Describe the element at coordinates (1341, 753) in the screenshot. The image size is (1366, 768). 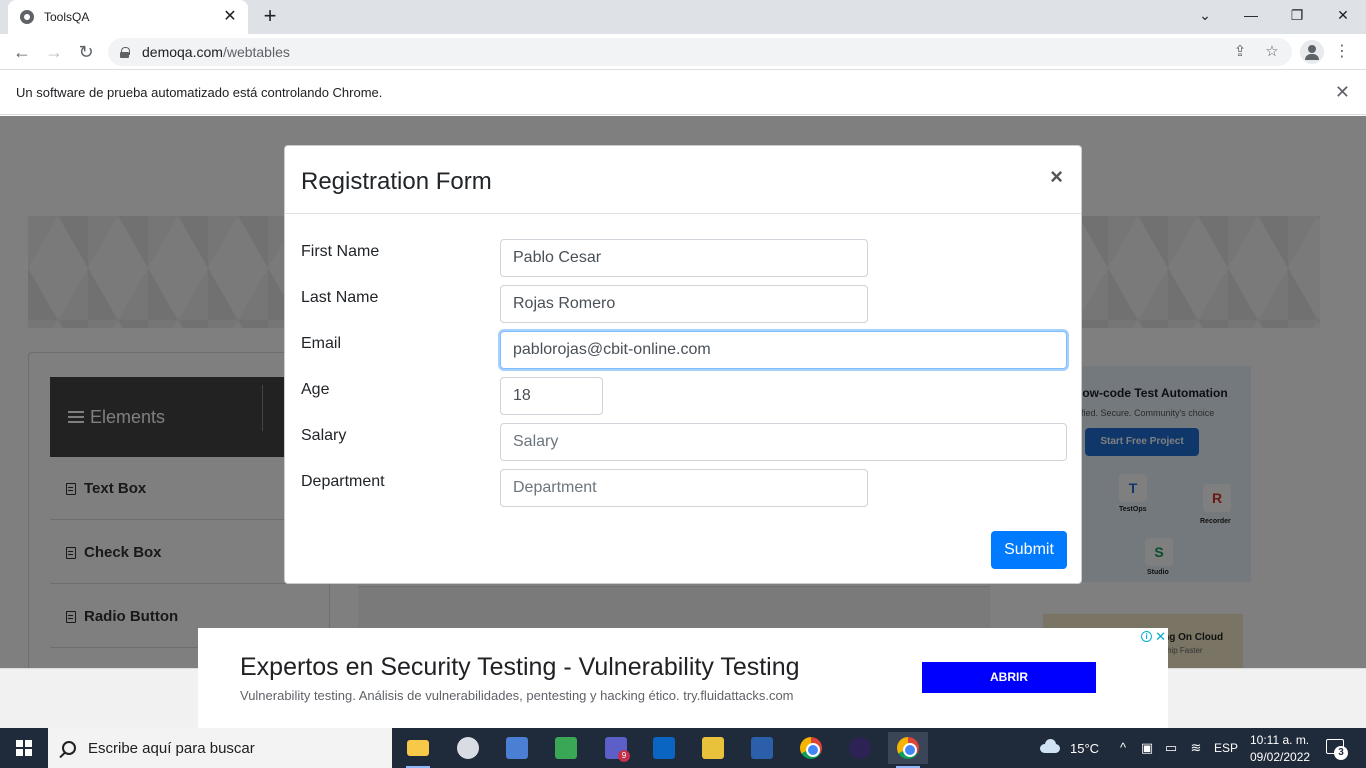
I see `notification-count: 3` at that location.